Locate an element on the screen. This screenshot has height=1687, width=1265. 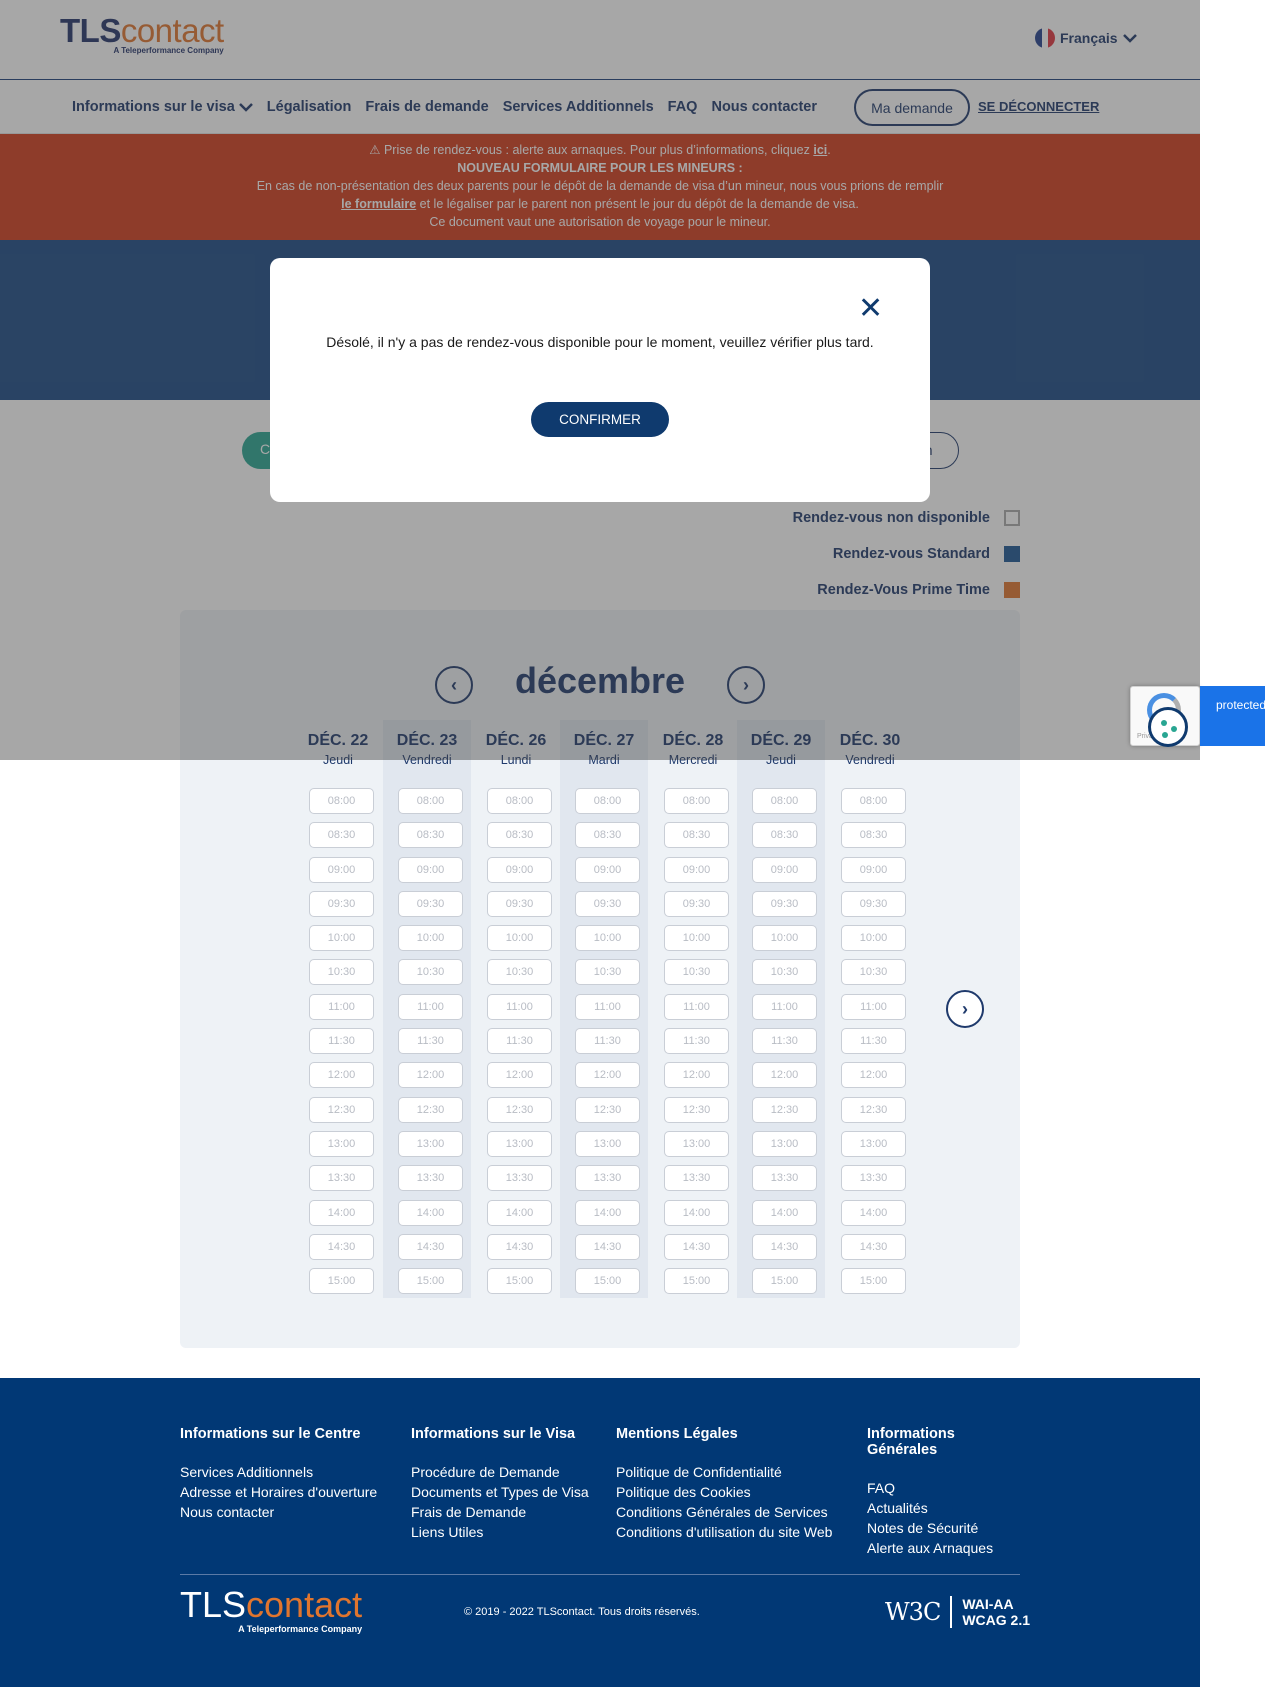
footer-link: Nous contacter is located at coordinates (295, 1512).